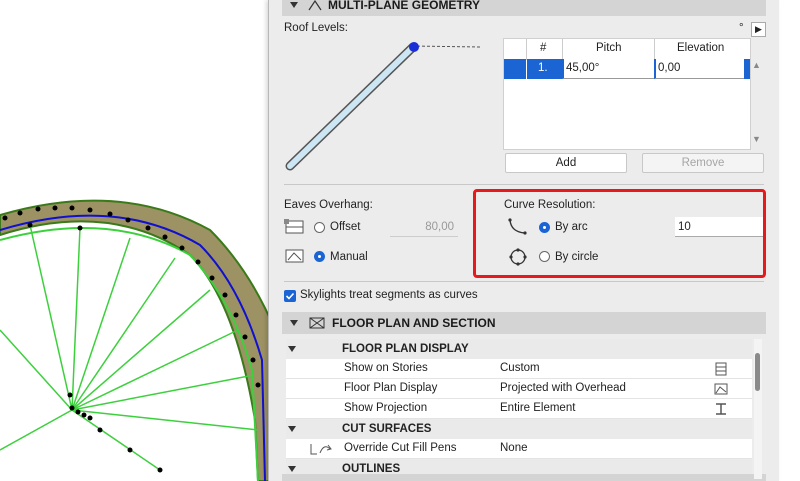 This screenshot has width=800, height=481. I want to click on col-header-num: #, so click(543, 48).